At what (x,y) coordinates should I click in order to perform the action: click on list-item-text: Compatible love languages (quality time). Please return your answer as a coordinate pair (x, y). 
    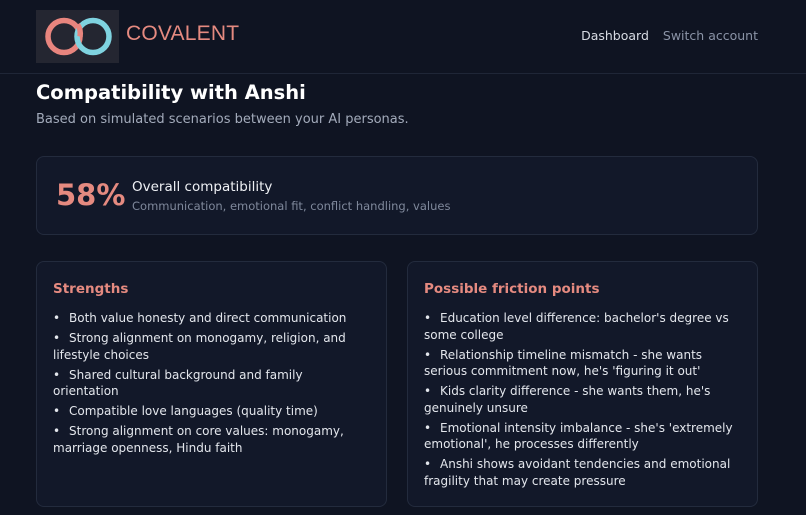
    Looking at the image, I should click on (193, 411).